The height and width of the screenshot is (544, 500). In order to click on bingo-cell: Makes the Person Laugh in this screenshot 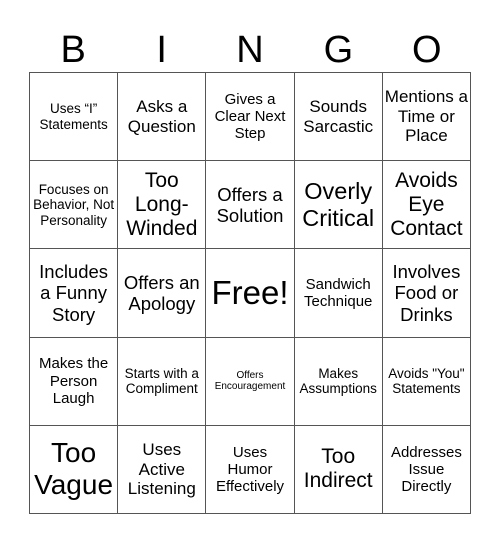, I will do `click(74, 381)`.